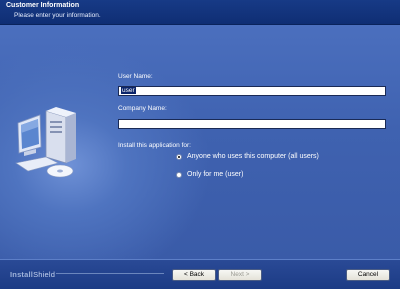 Image resolution: width=400 pixels, height=289 pixels. Describe the element at coordinates (179, 156) in the screenshot. I see `radio-all-users-button` at that location.